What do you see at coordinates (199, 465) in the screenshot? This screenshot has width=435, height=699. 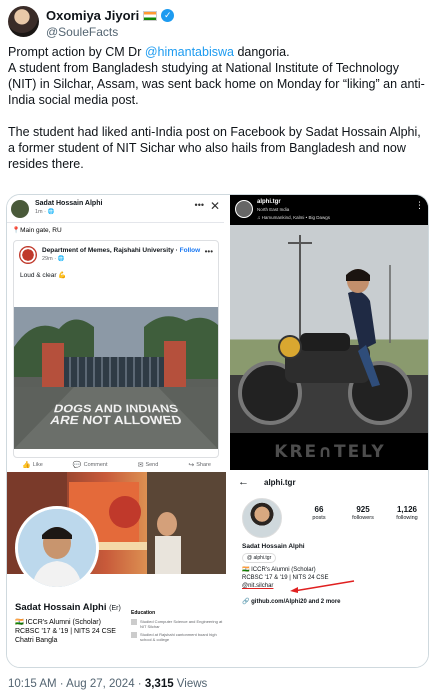 I see `share-action: ↪ Share` at bounding box center [199, 465].